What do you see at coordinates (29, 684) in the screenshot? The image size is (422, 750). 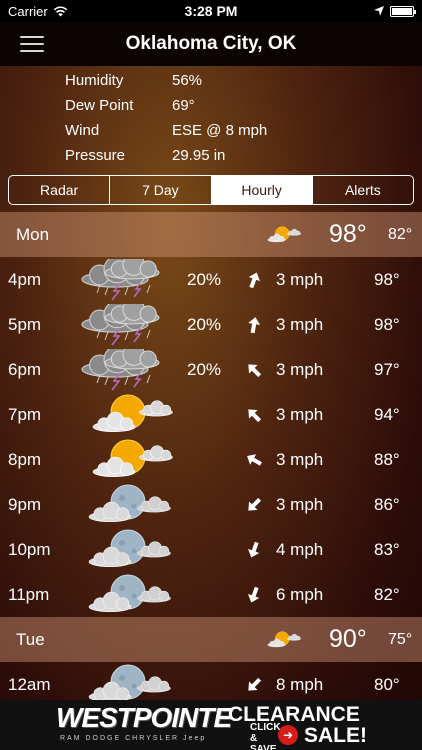 I see `hour-time: 12am` at bounding box center [29, 684].